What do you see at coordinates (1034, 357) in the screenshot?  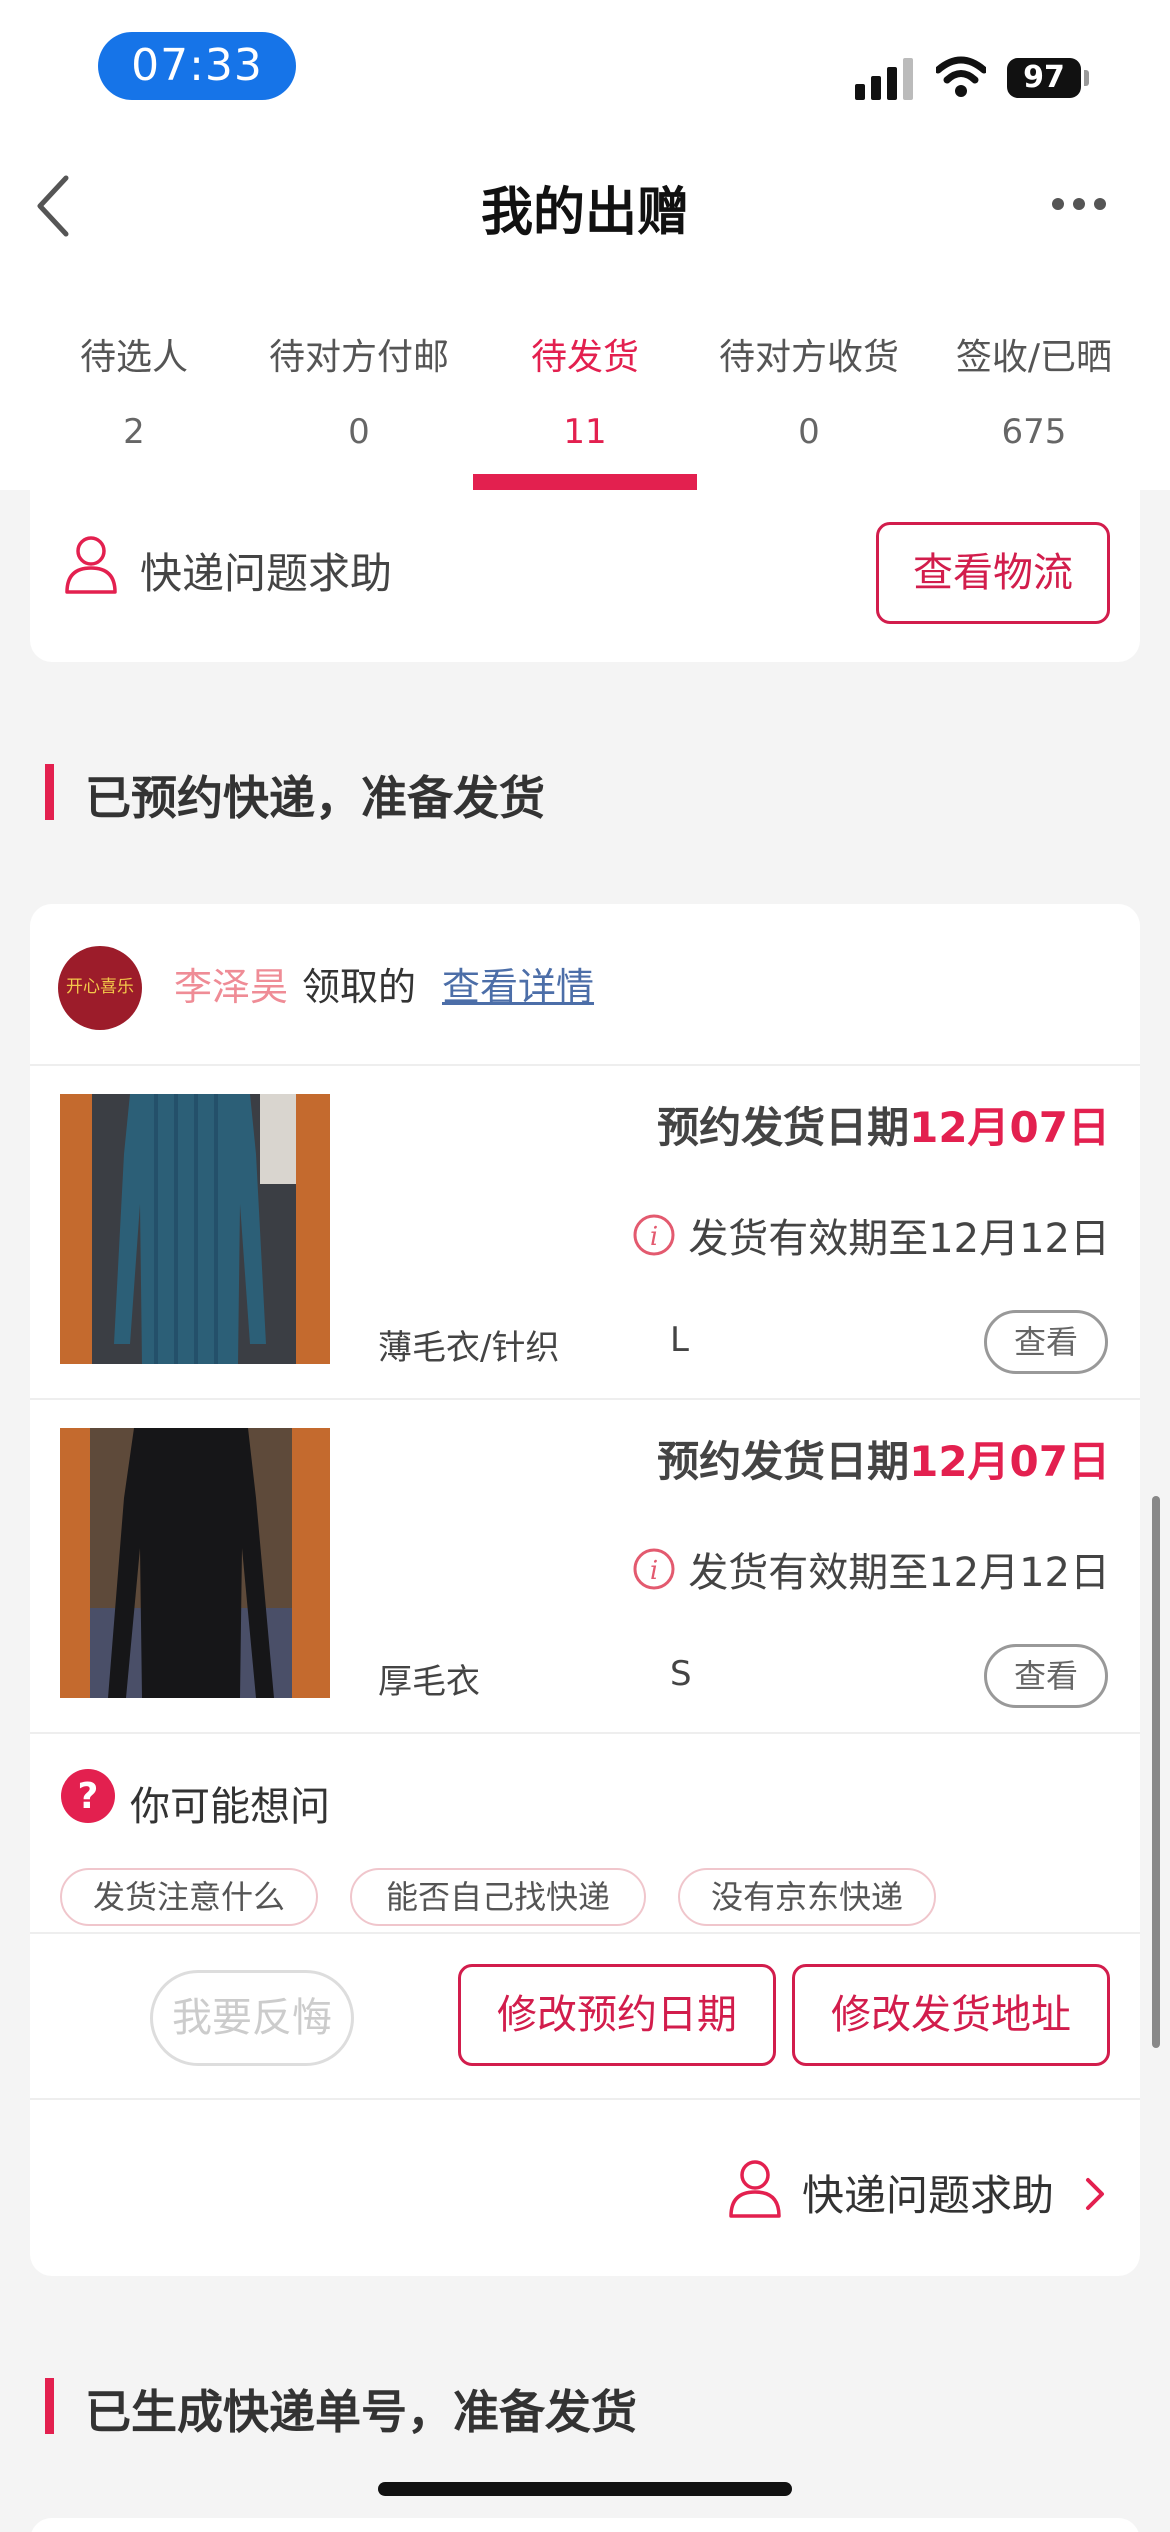 I see `tab-label: 签收/已晒` at bounding box center [1034, 357].